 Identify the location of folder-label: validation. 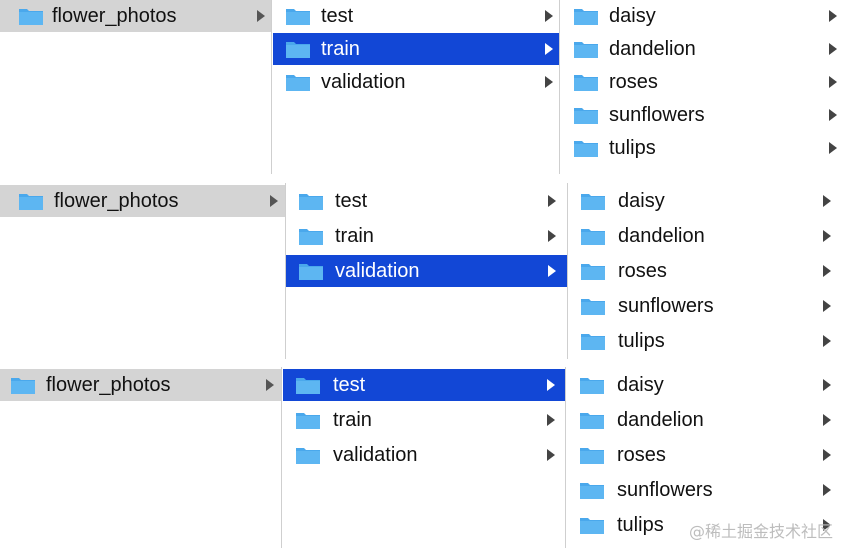
(377, 271).